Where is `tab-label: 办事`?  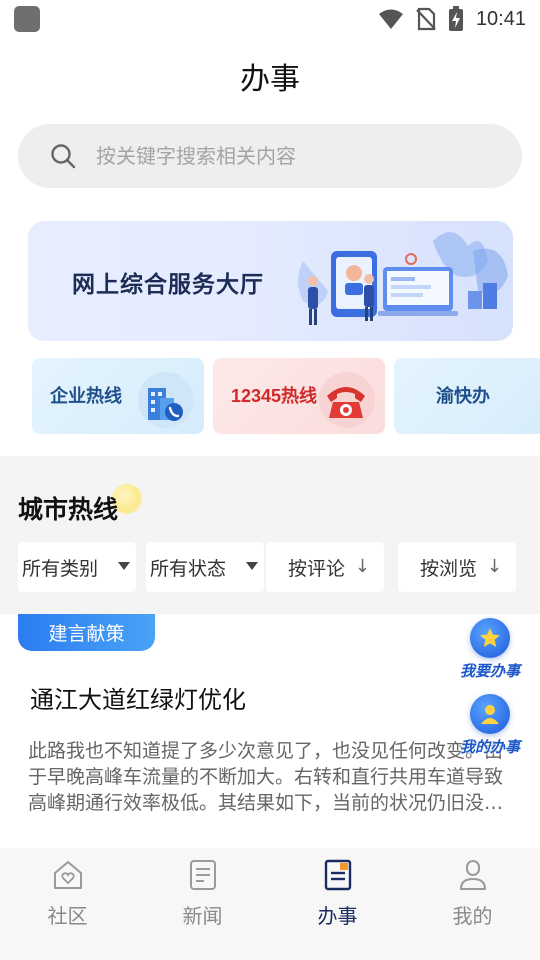
tab-label: 办事 is located at coordinates (337, 916).